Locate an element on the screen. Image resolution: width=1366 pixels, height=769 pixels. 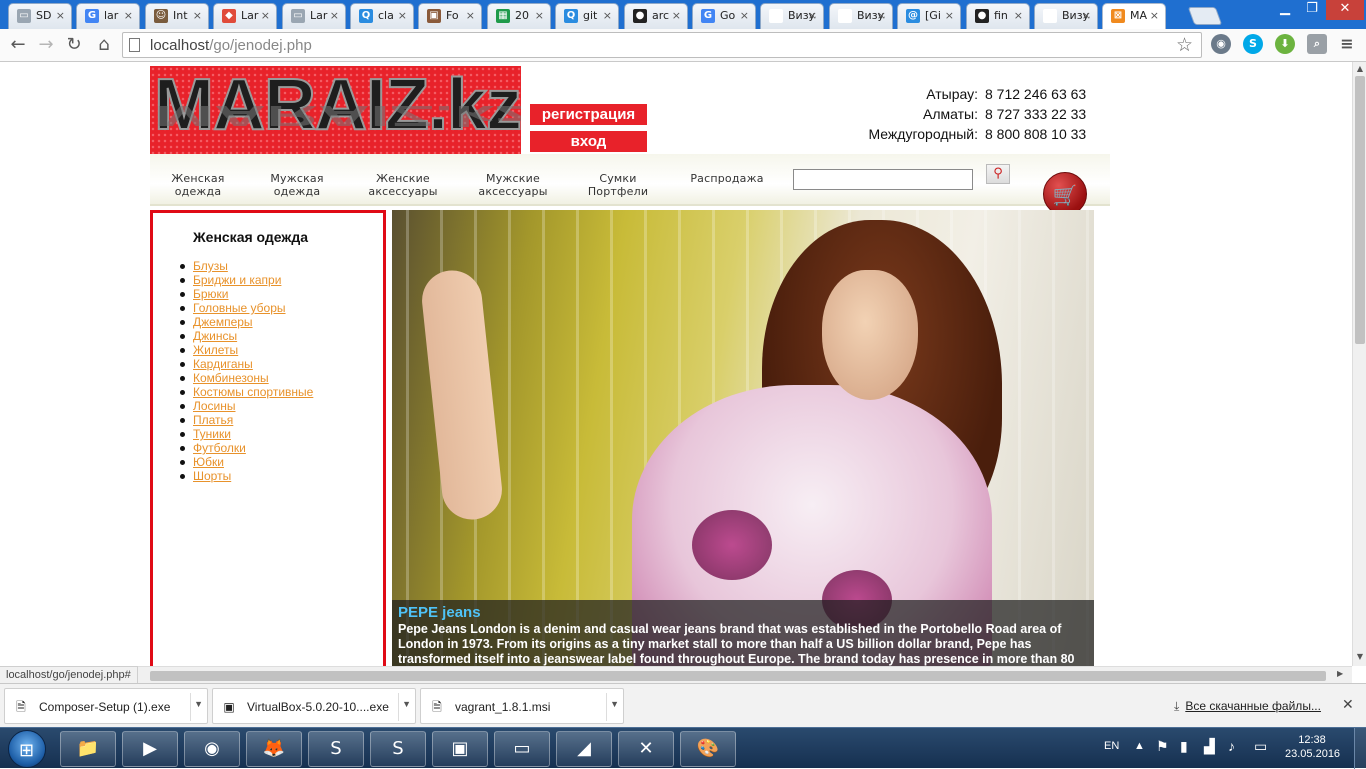
download-item: 🗎 vagrant_1.8.1.msi ▼ is located at coordinates (522, 706).